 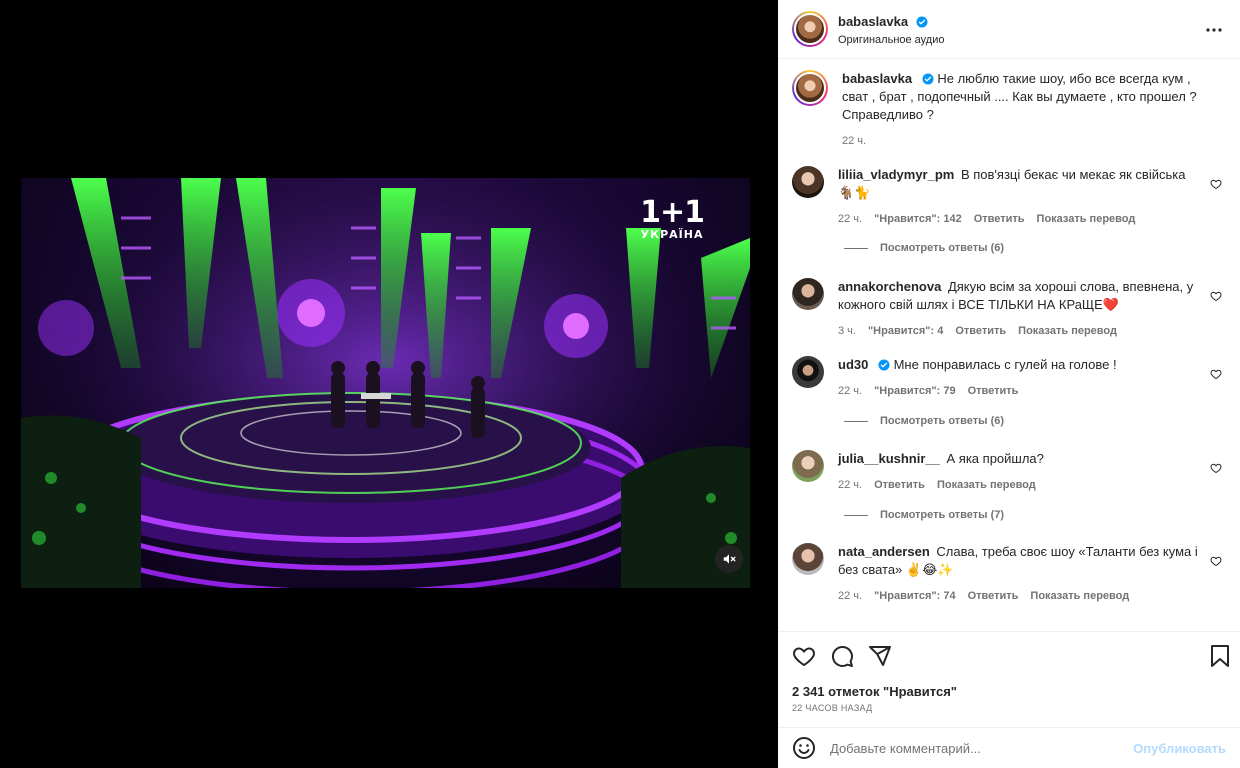 What do you see at coordinates (842, 656) in the screenshot?
I see `comment-bubble-icon` at bounding box center [842, 656].